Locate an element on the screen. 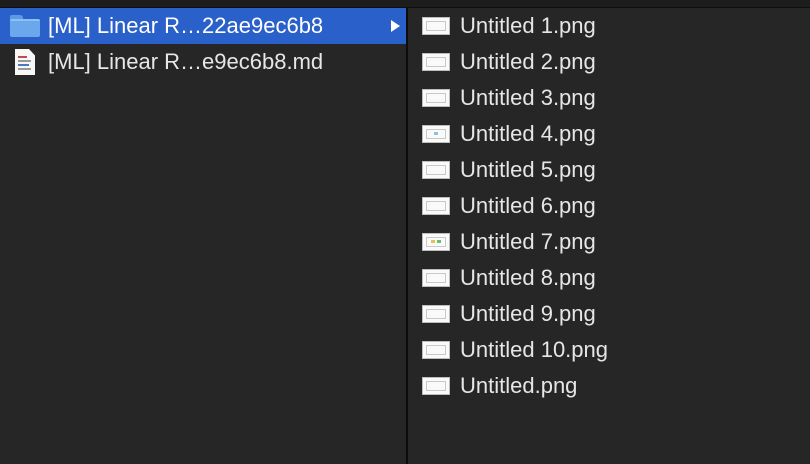  file-name: Untitled 6.png is located at coordinates (528, 205).